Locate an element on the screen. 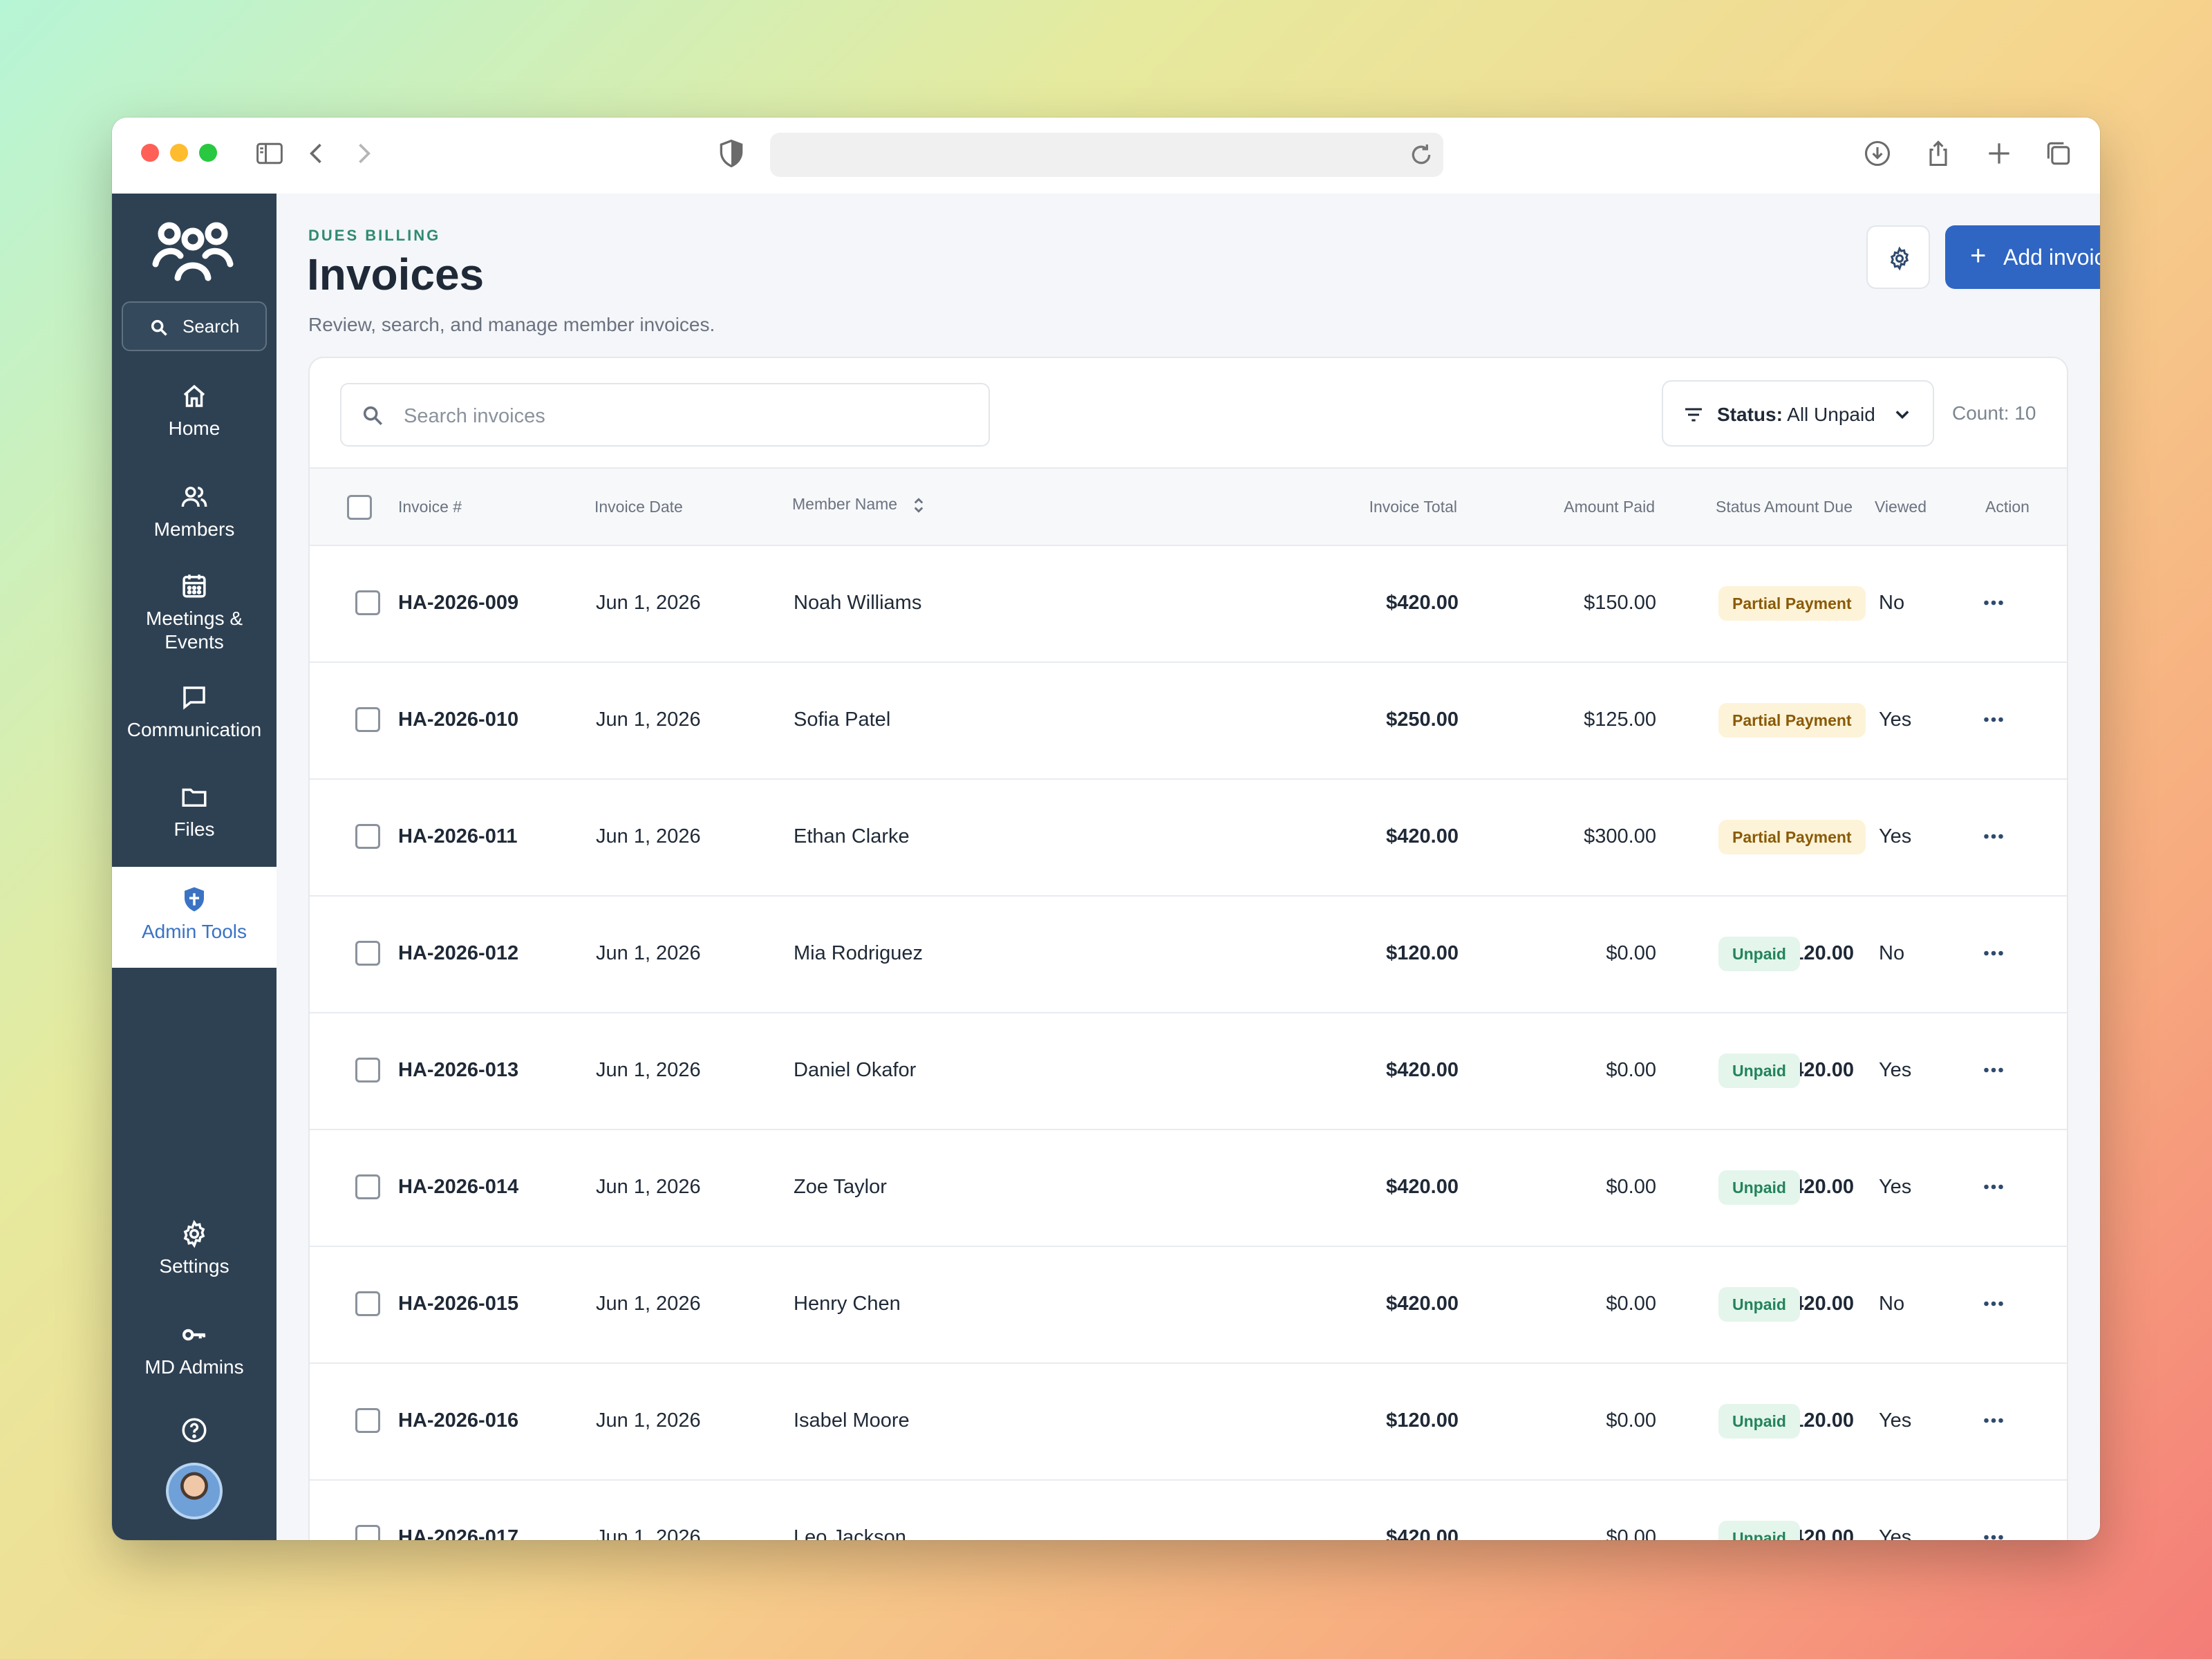 This screenshot has width=2212, height=1659. invoice-number: HA-2026-009 is located at coordinates (458, 603).